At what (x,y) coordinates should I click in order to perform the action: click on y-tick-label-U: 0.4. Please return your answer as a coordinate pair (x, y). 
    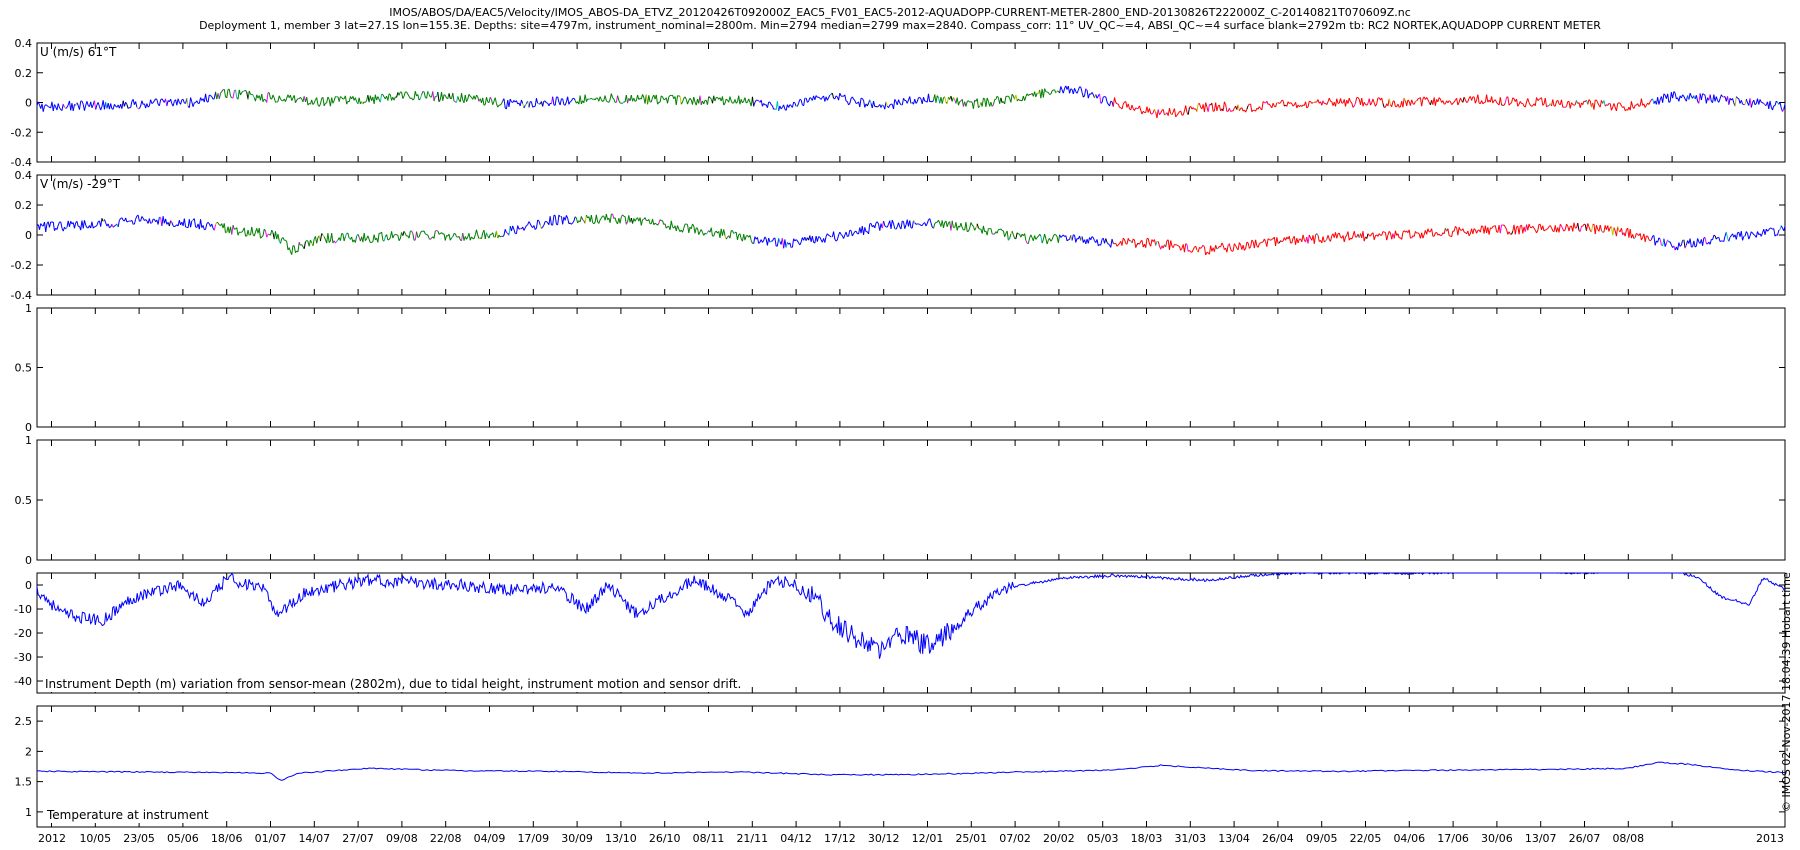
    Looking at the image, I should click on (24, 43).